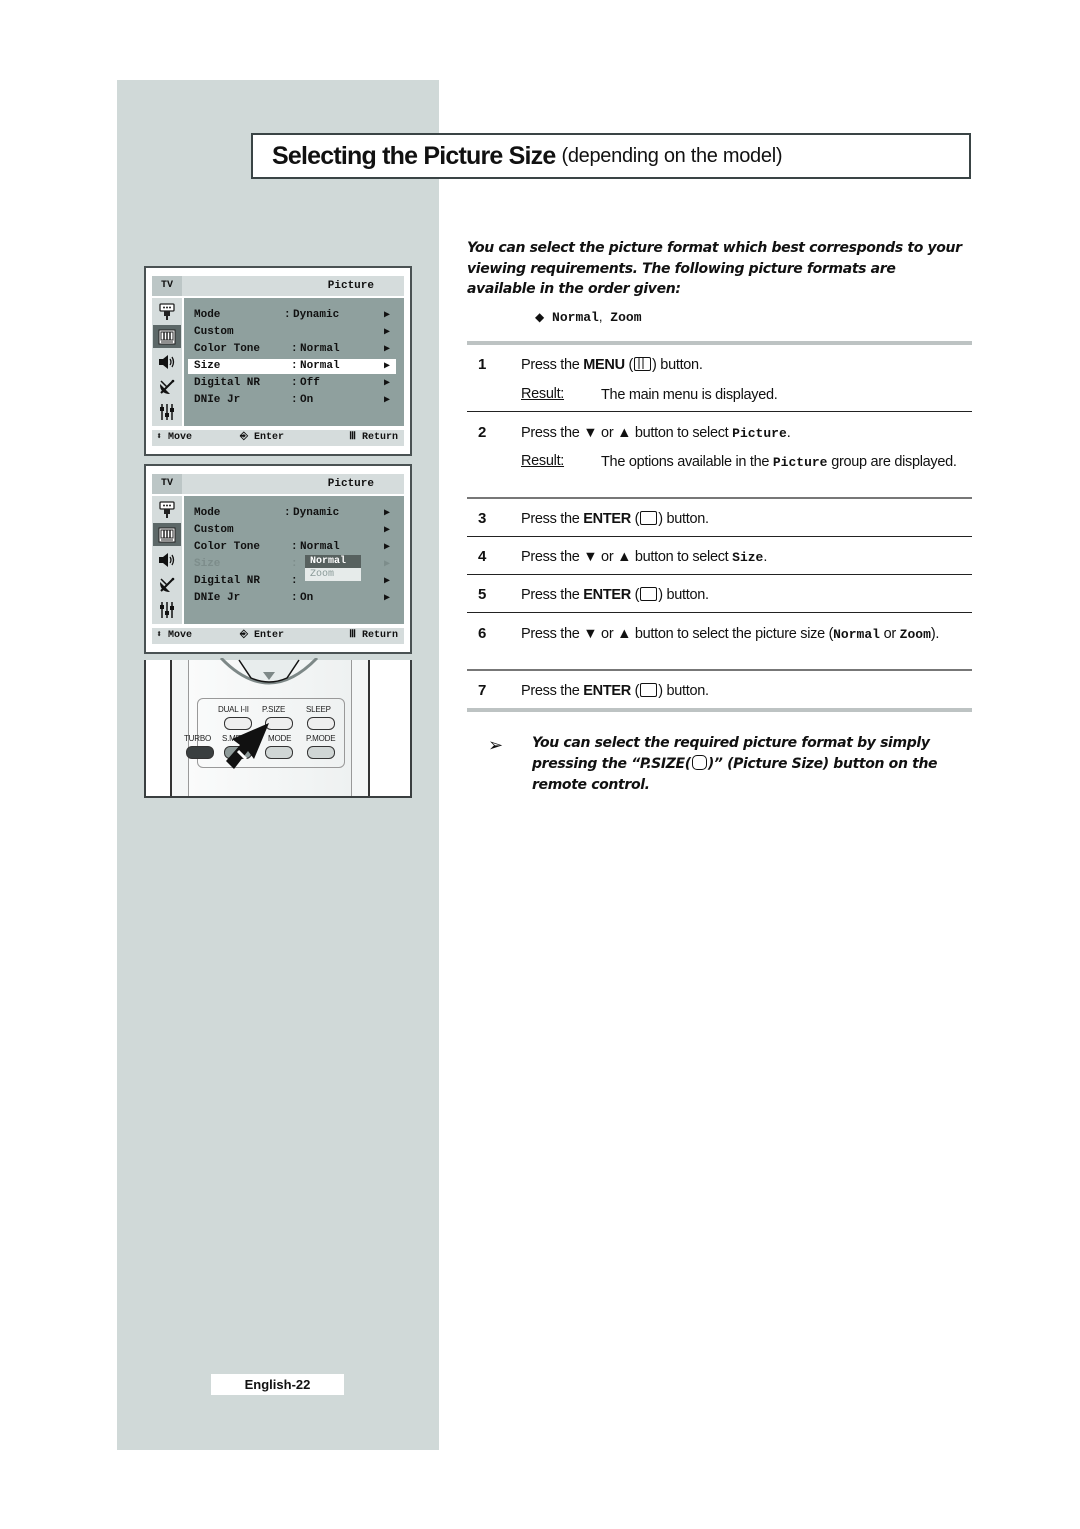 This screenshot has width=1080, height=1529. What do you see at coordinates (277, 1384) in the screenshot?
I see `page-number: English-22` at bounding box center [277, 1384].